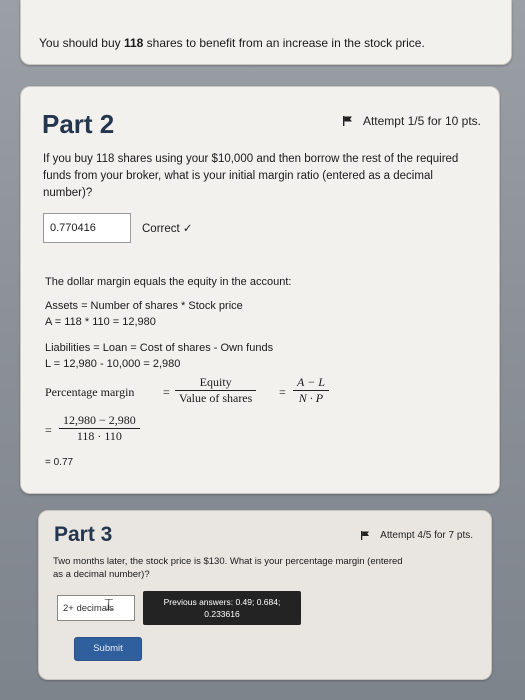  What do you see at coordinates (113, 364) in the screenshot?
I see `liabilities-calculation: L = 12,980 - 10,000 = 2,980` at bounding box center [113, 364].